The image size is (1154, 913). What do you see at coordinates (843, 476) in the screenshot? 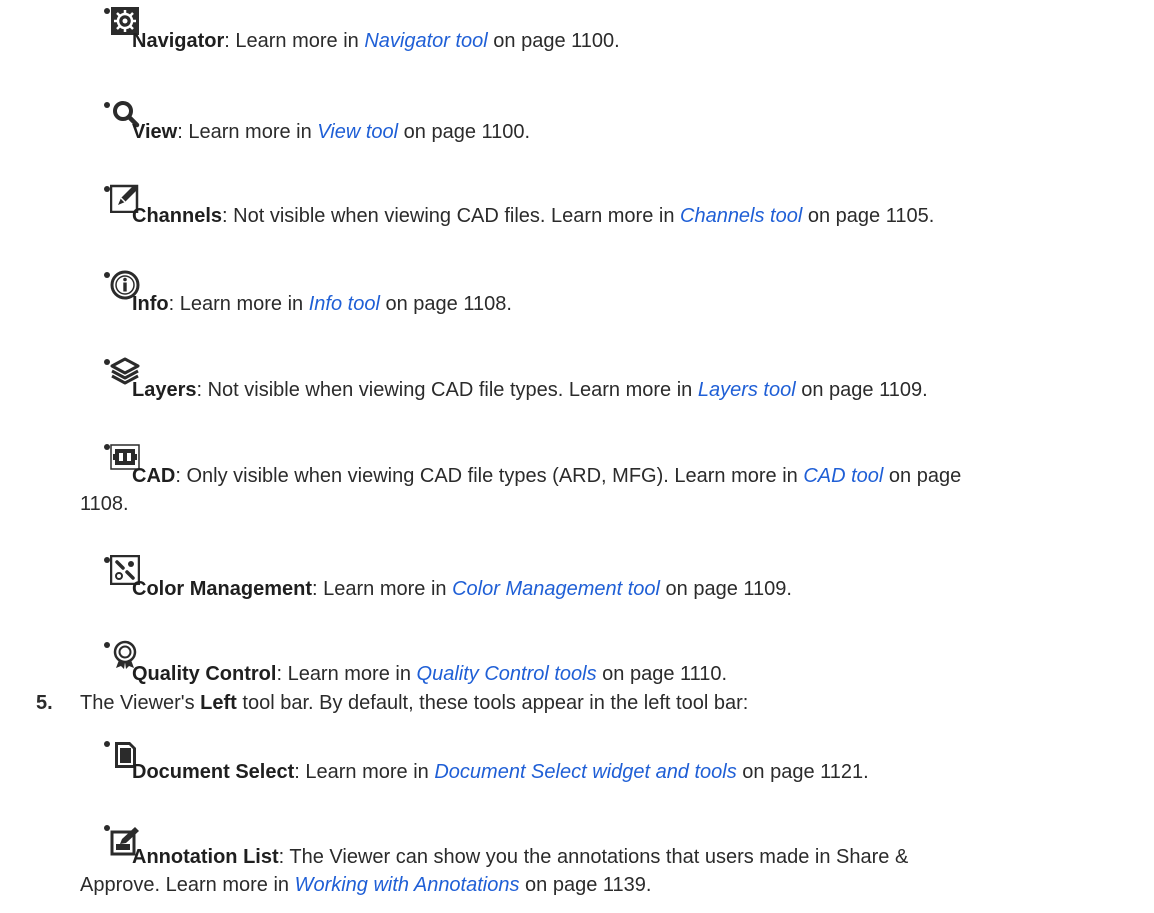
I see `link-cad-tool: CAD tool` at bounding box center [843, 476].